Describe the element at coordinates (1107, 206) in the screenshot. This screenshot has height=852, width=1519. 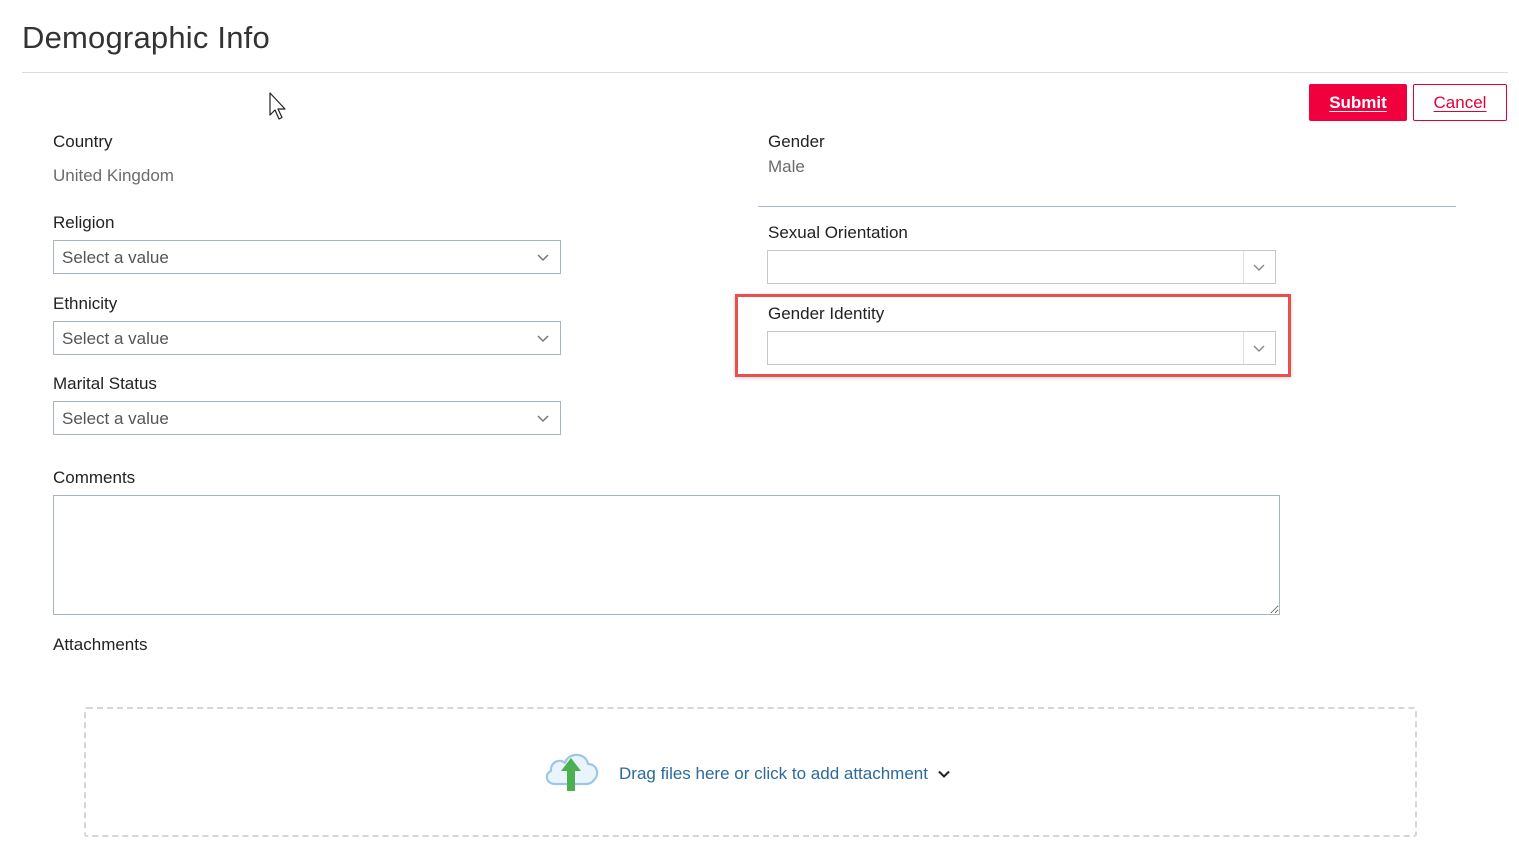
I see `section-divider` at that location.